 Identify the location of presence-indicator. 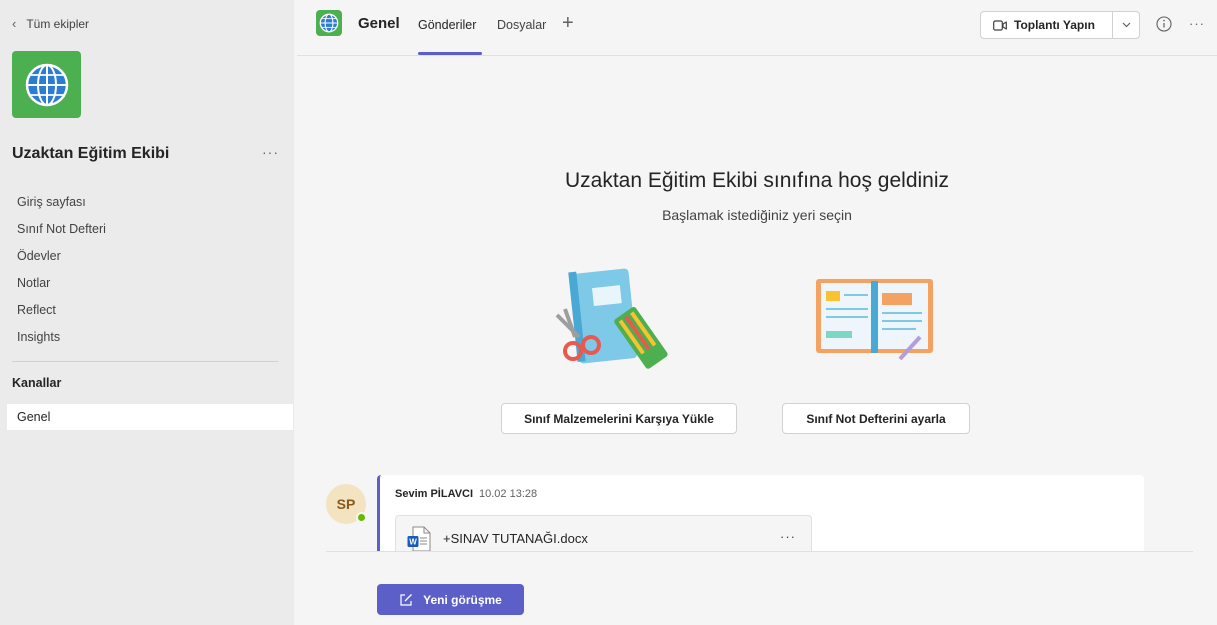
(361, 517).